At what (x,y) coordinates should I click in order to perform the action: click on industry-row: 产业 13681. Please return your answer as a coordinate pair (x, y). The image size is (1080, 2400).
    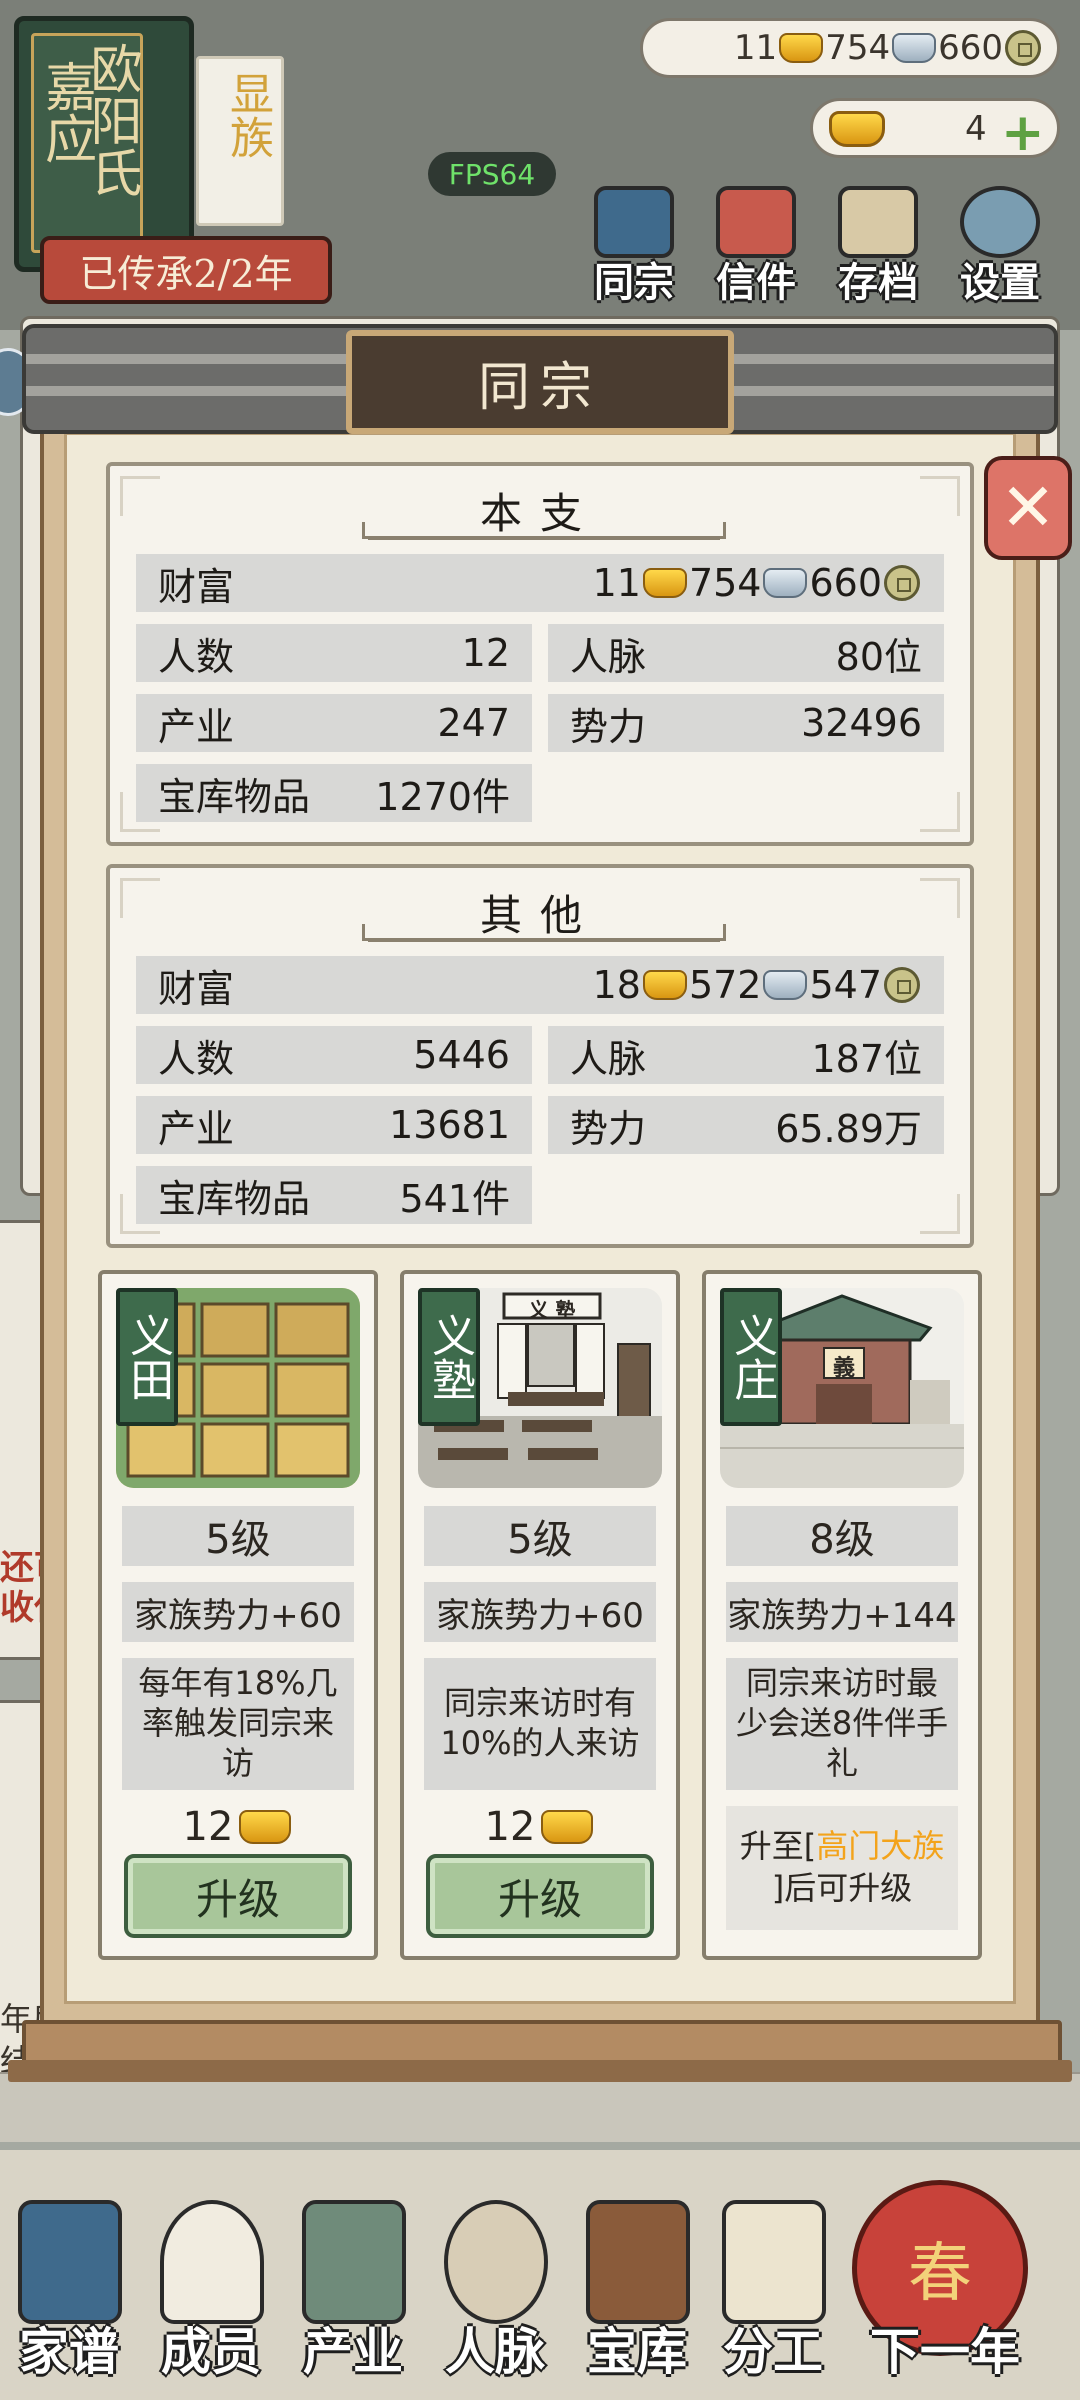
    Looking at the image, I should click on (334, 1125).